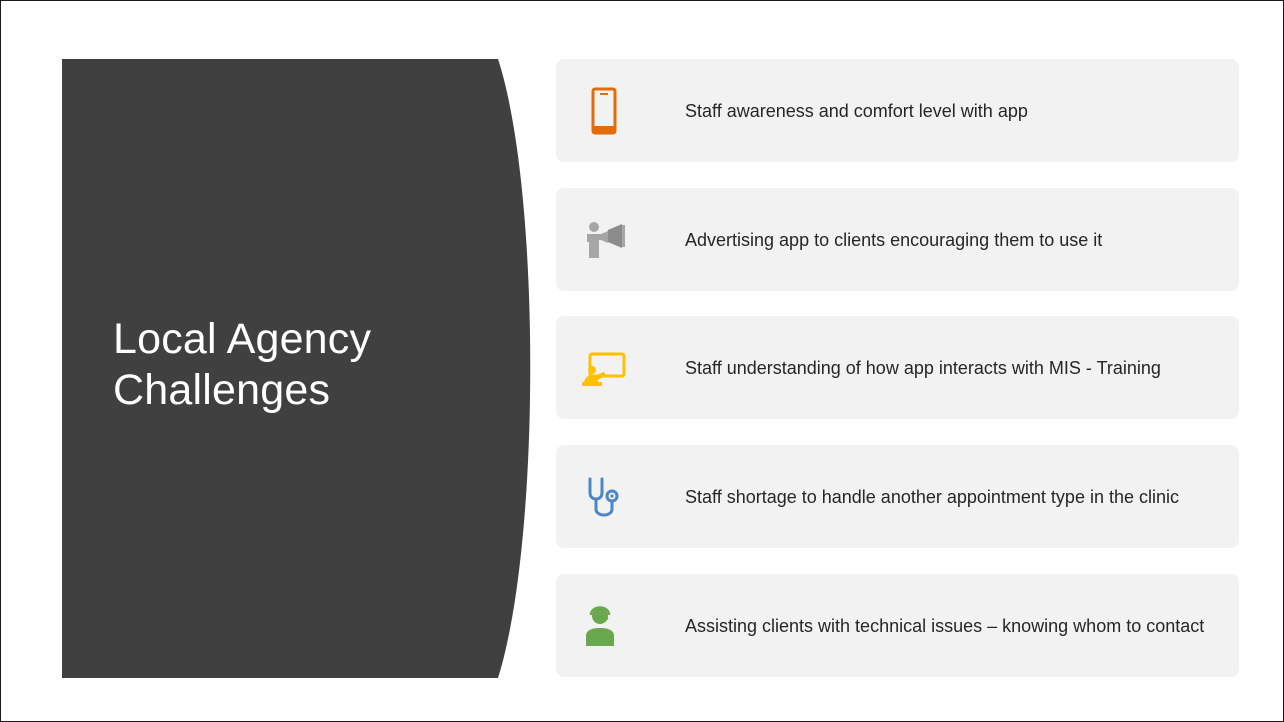 This screenshot has height=722, width=1284. What do you see at coordinates (293, 365) in the screenshot?
I see `slide-title: Local Agency Challenges` at bounding box center [293, 365].